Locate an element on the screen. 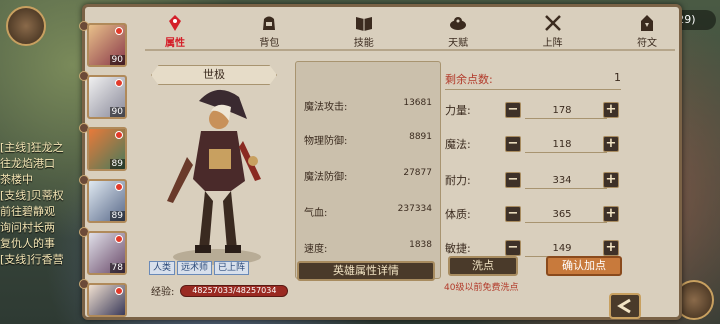 The width and height of the screenshot is (720, 324). stat-value: 27877 is located at coordinates (417, 173).